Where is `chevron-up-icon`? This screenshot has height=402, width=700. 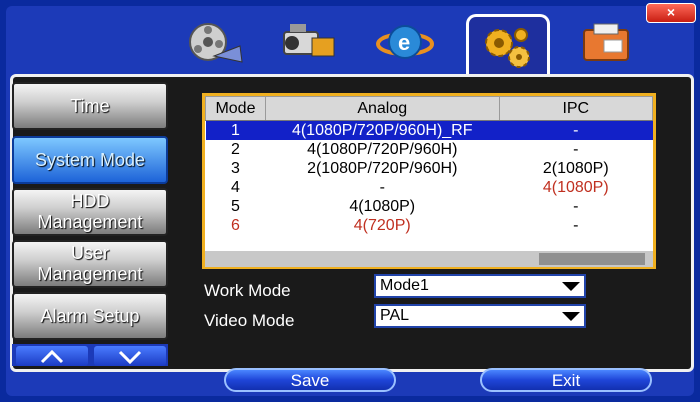 chevron-up-icon is located at coordinates (52, 356).